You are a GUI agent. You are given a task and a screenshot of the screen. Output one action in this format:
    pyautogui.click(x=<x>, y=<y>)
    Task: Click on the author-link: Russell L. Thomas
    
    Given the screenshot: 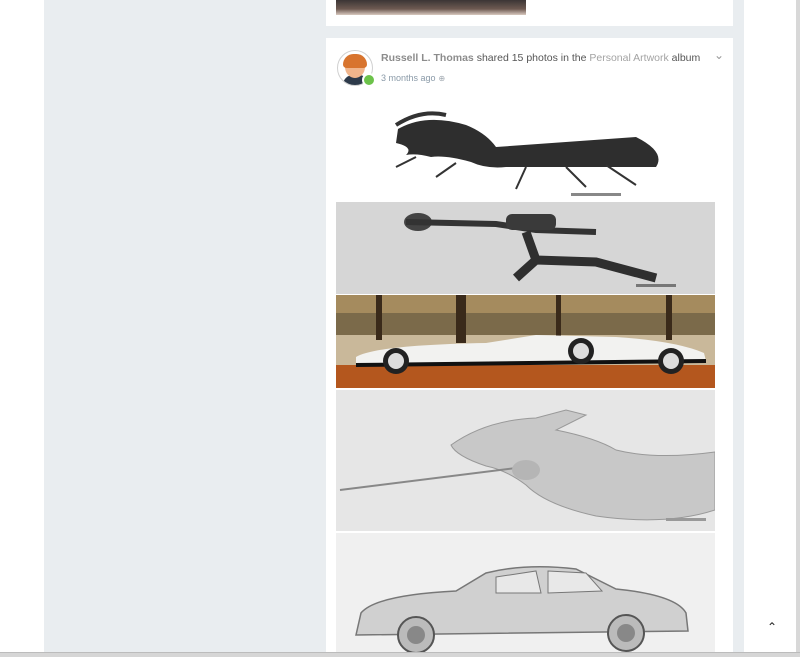 What is the action you would take?
    pyautogui.click(x=427, y=58)
    